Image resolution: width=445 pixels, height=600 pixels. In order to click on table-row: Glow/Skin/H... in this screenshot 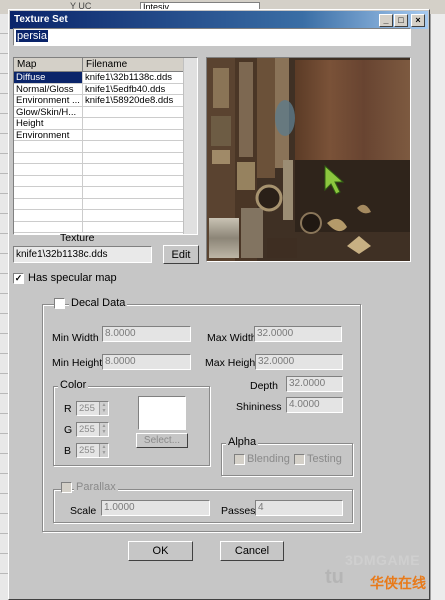, I will do `click(105, 112)`.